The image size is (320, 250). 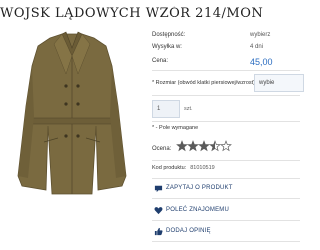 I want to click on rating-stars, so click(x=206, y=146).